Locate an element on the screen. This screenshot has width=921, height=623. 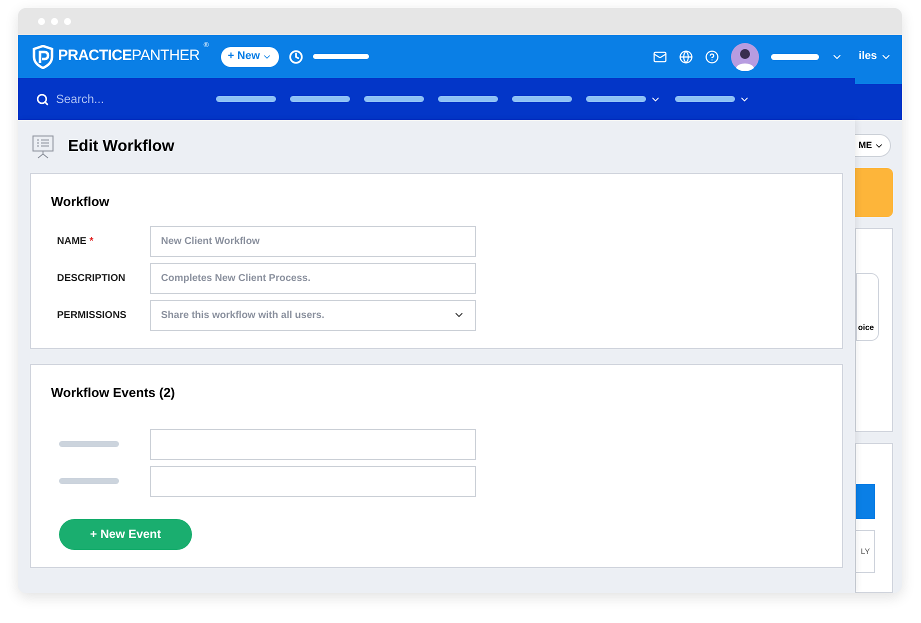
field-label: NAME is located at coordinates (71, 241).